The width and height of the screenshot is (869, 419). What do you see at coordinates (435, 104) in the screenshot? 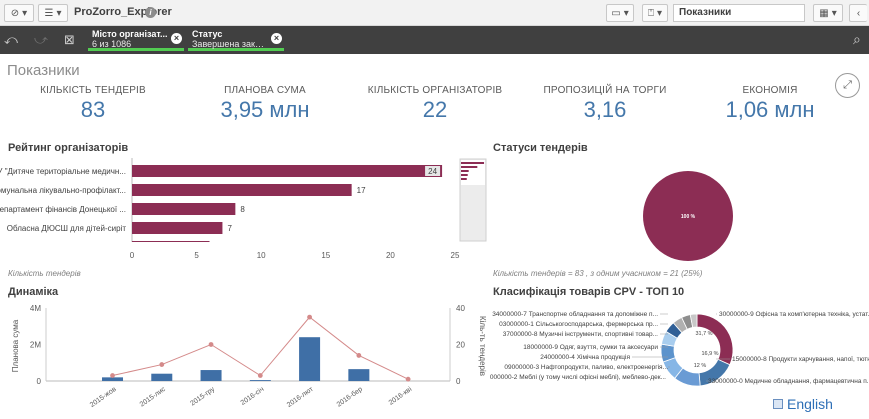
I see `kpi-organizers: КІЛЬКІСТЬ ОРГАНІЗАТОРІВ 22` at bounding box center [435, 104].